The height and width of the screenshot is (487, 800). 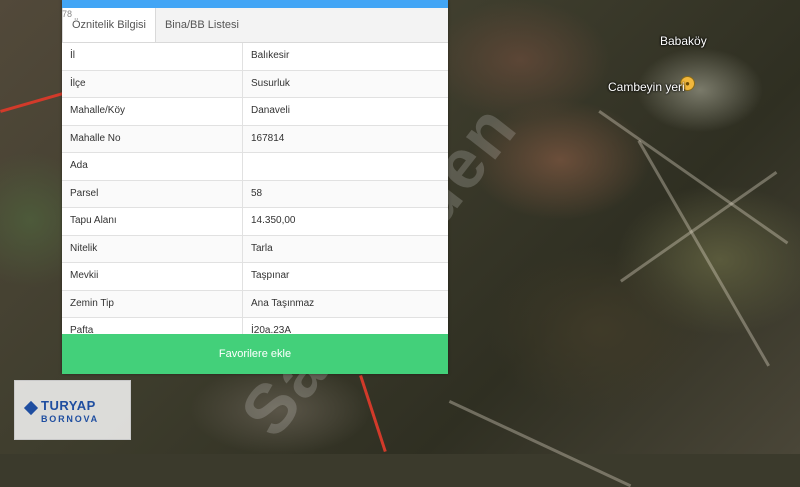 What do you see at coordinates (646, 87) in the screenshot?
I see `place-label: Cambeyin yeri` at bounding box center [646, 87].